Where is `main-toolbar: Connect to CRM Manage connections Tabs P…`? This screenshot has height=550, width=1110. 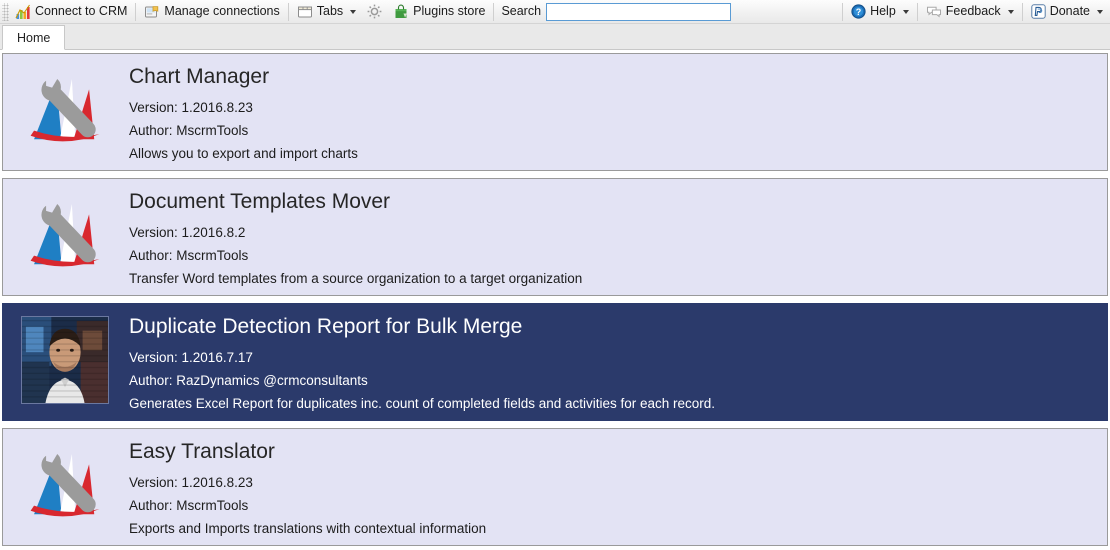
main-toolbar: Connect to CRM Manage connections Tabs P… is located at coordinates (555, 12).